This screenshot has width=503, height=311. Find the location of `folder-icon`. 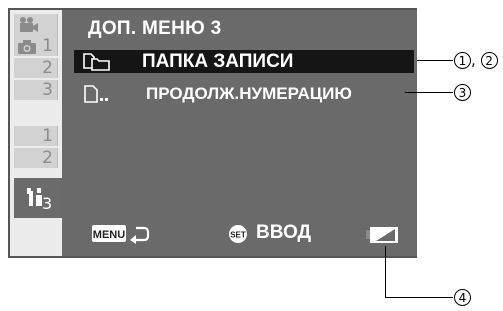

folder-icon is located at coordinates (97, 64).